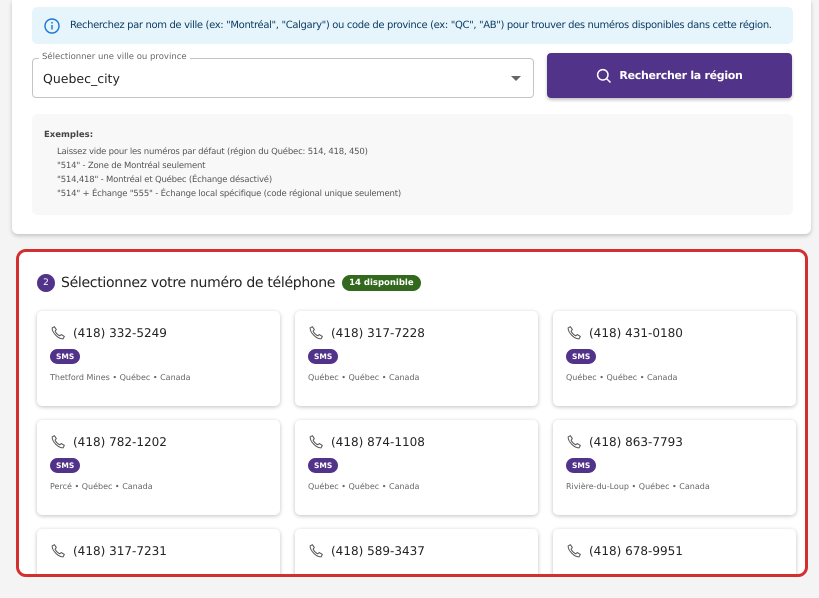 This screenshot has height=598, width=819. What do you see at coordinates (101, 486) in the screenshot?
I see `location-text: Percé • Québec • Canada` at bounding box center [101, 486].